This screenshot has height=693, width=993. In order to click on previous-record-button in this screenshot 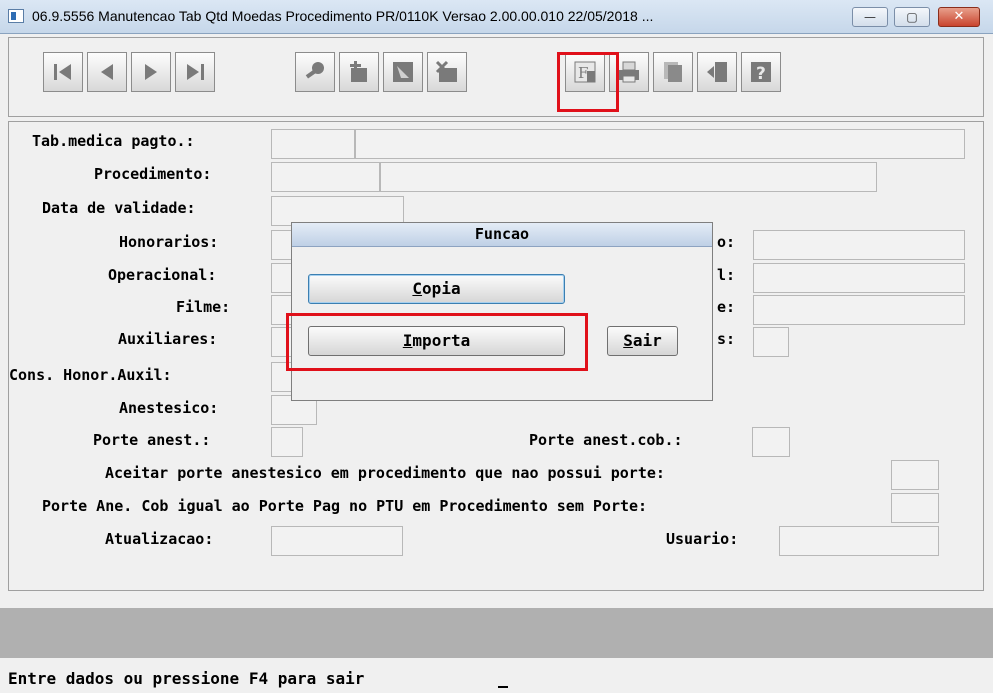, I will do `click(107, 72)`.